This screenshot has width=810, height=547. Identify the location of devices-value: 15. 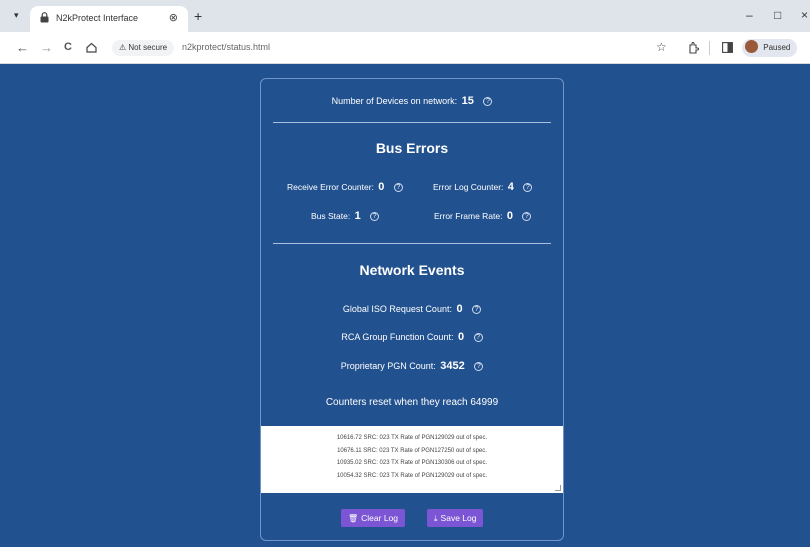
(467, 101).